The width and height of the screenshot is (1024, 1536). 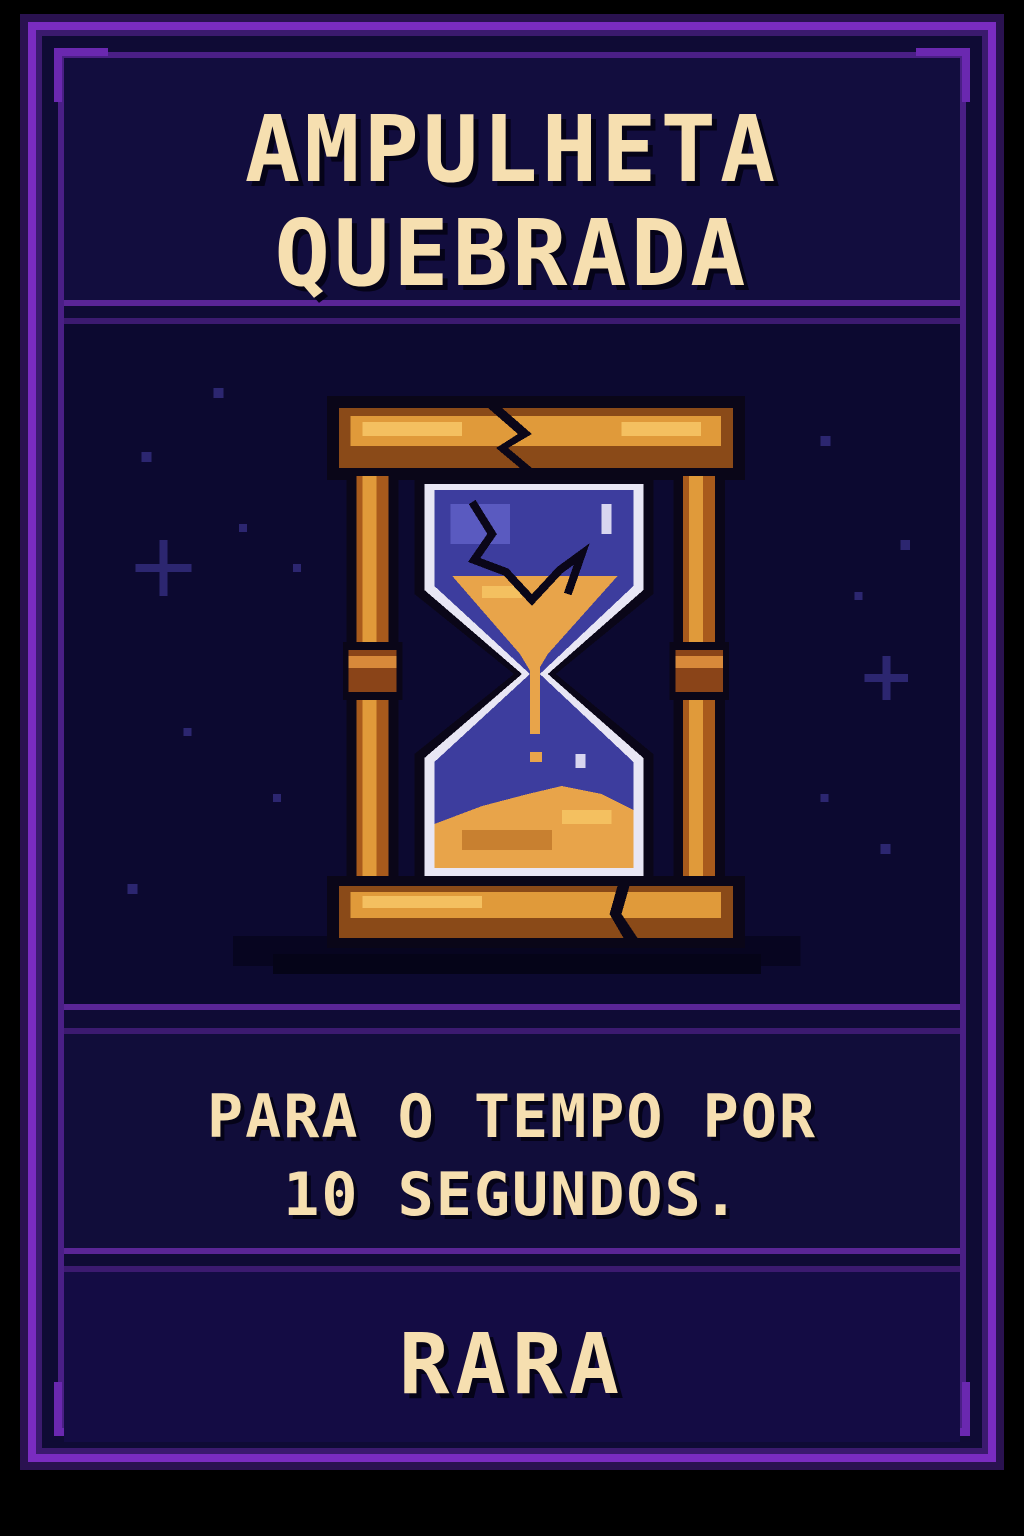 I want to click on description-panel: PARA O TEMPO POR 10 SEGUNDOS., so click(x=512, y=1141).